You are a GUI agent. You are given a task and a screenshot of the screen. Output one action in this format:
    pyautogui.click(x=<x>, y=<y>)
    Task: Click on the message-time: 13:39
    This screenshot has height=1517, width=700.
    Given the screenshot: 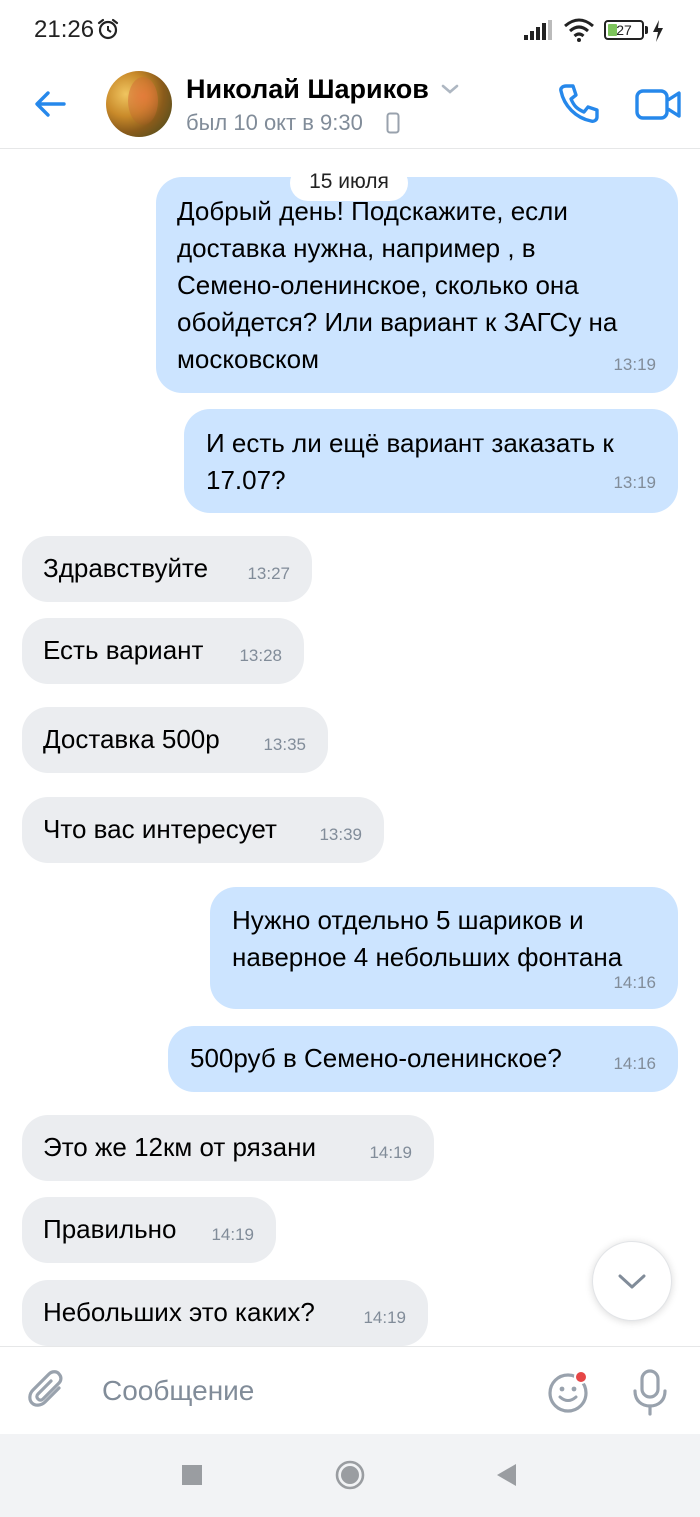 What is the action you would take?
    pyautogui.click(x=340, y=834)
    